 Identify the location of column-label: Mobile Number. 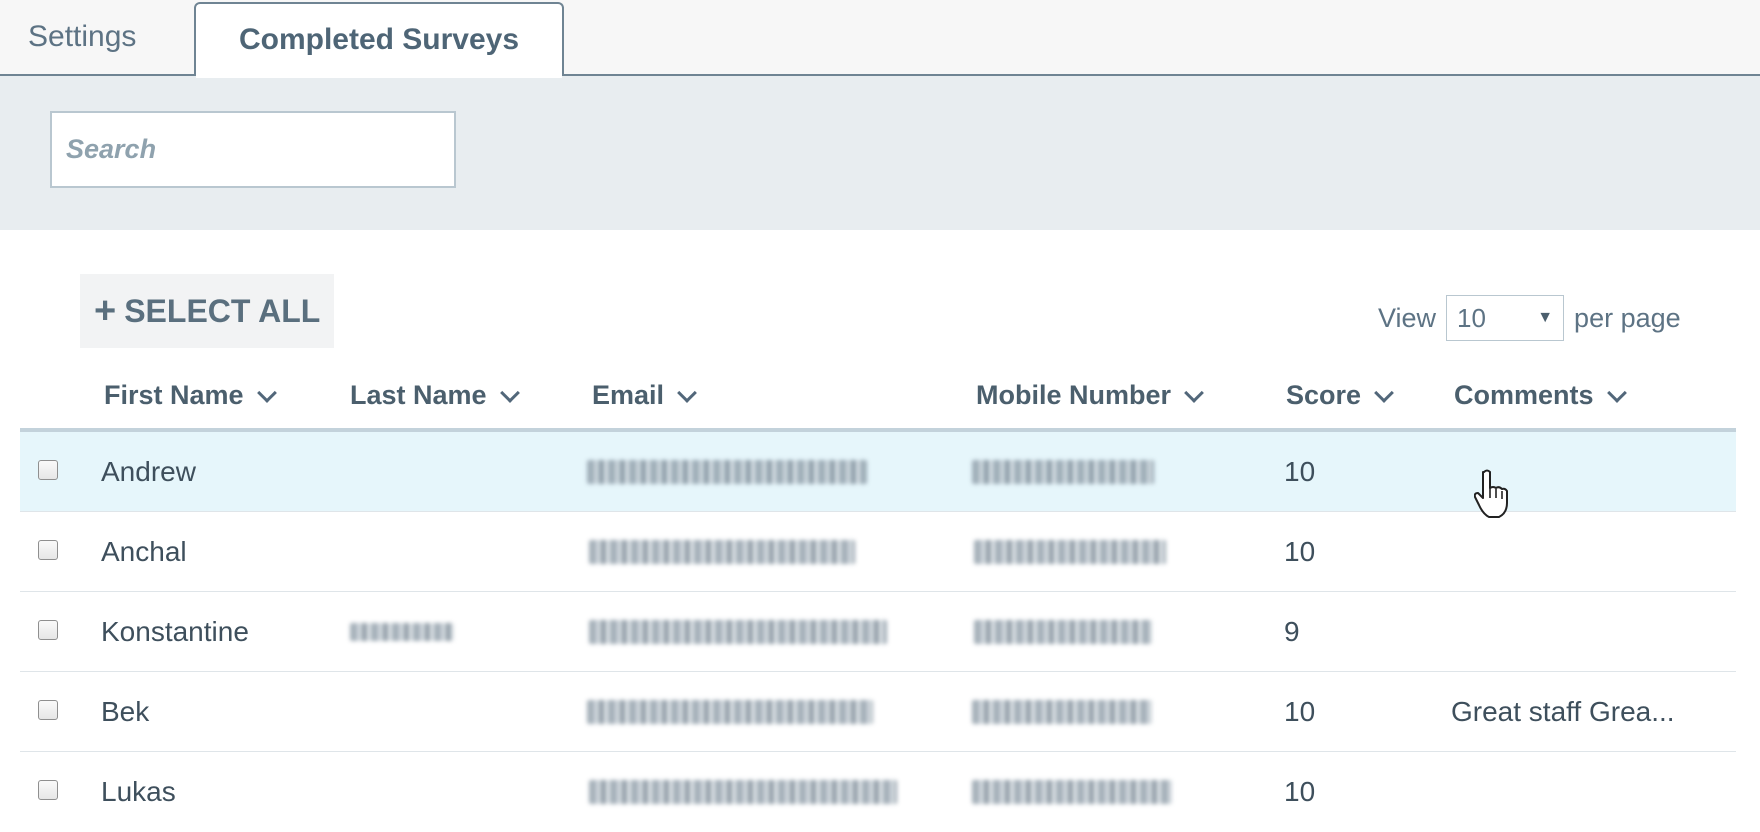
(1074, 395).